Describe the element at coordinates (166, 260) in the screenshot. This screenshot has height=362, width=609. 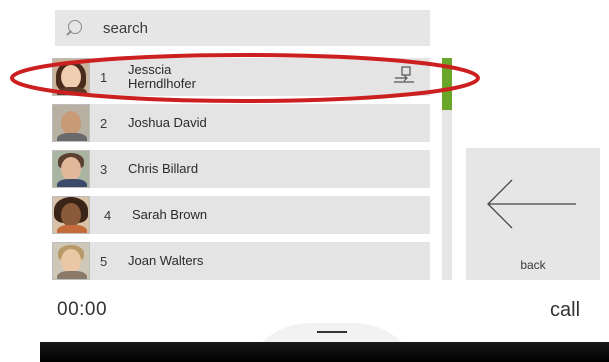
I see `contact-name: Joan Walters` at that location.